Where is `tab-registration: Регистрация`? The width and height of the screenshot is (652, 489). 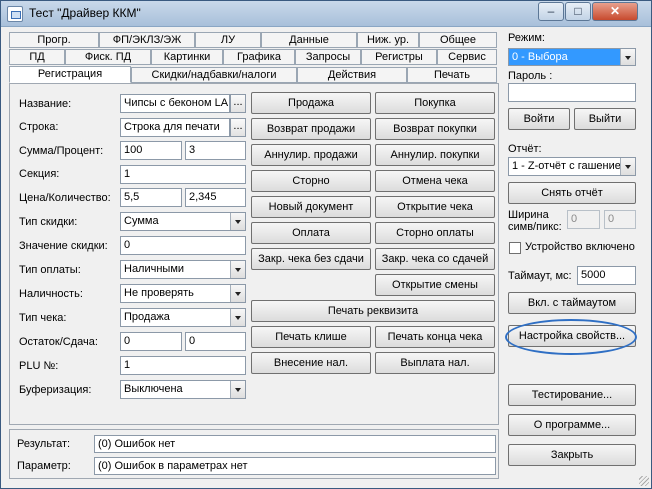
tab-registration: Регистрация is located at coordinates (70, 74).